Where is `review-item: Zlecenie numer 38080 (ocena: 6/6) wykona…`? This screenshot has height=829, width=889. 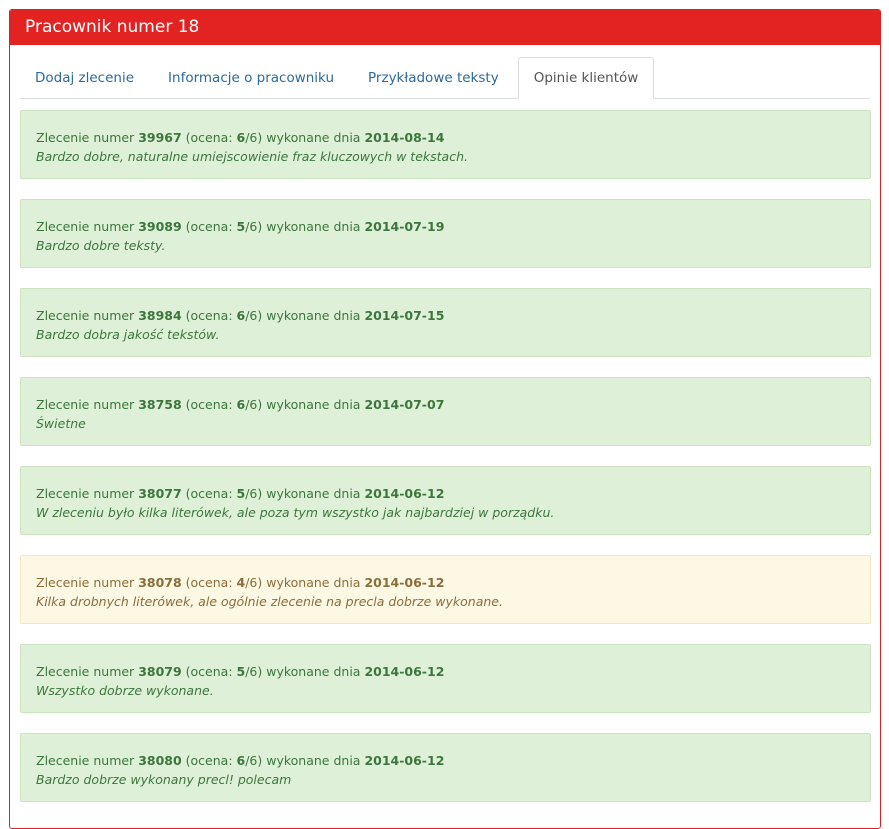
review-item: Zlecenie numer 38080 (ocena: 6/6) wykona… is located at coordinates (445, 767).